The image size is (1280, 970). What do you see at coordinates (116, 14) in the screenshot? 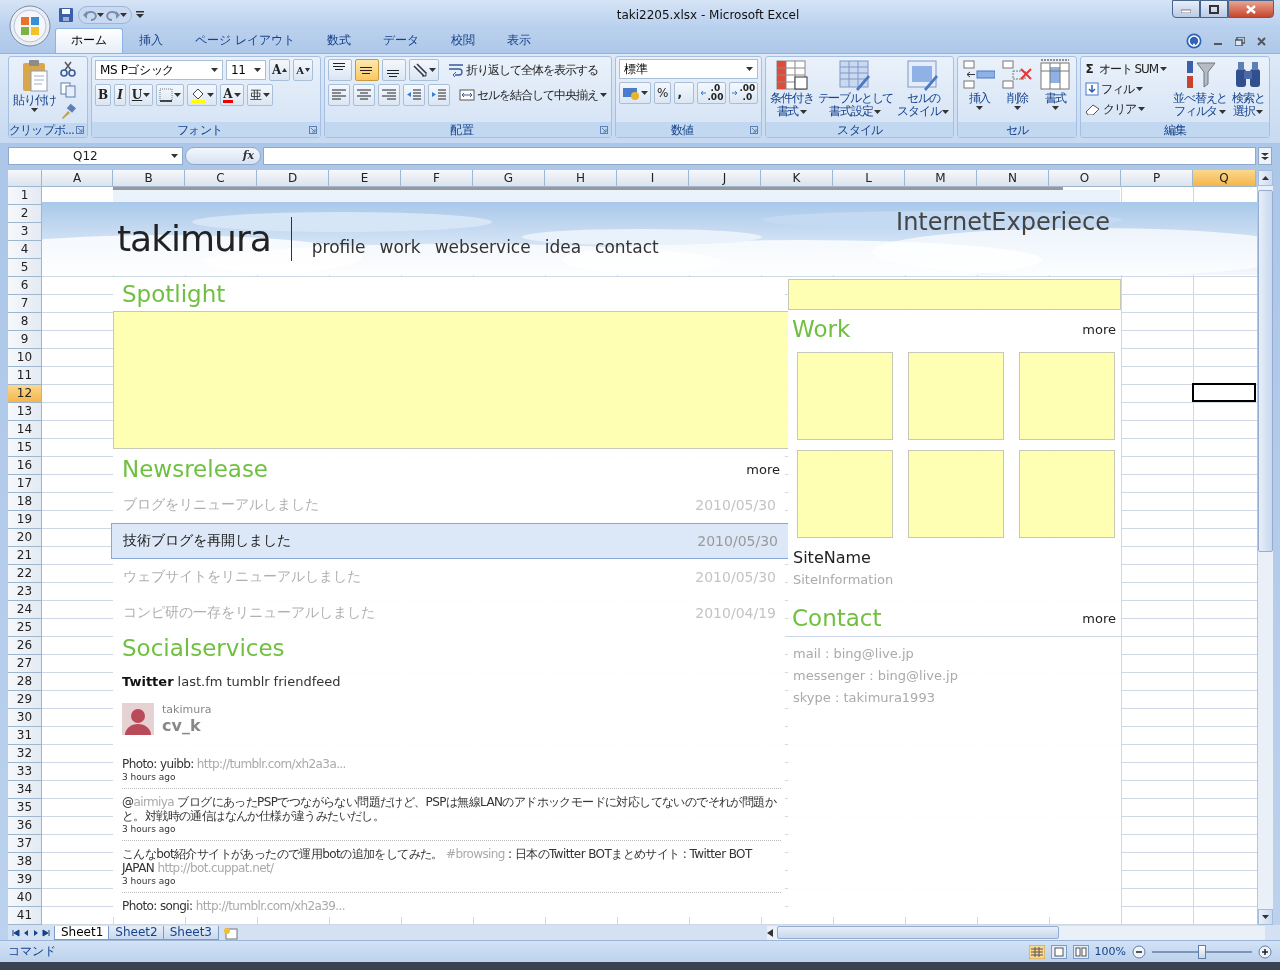
I see `redo-button` at bounding box center [116, 14].